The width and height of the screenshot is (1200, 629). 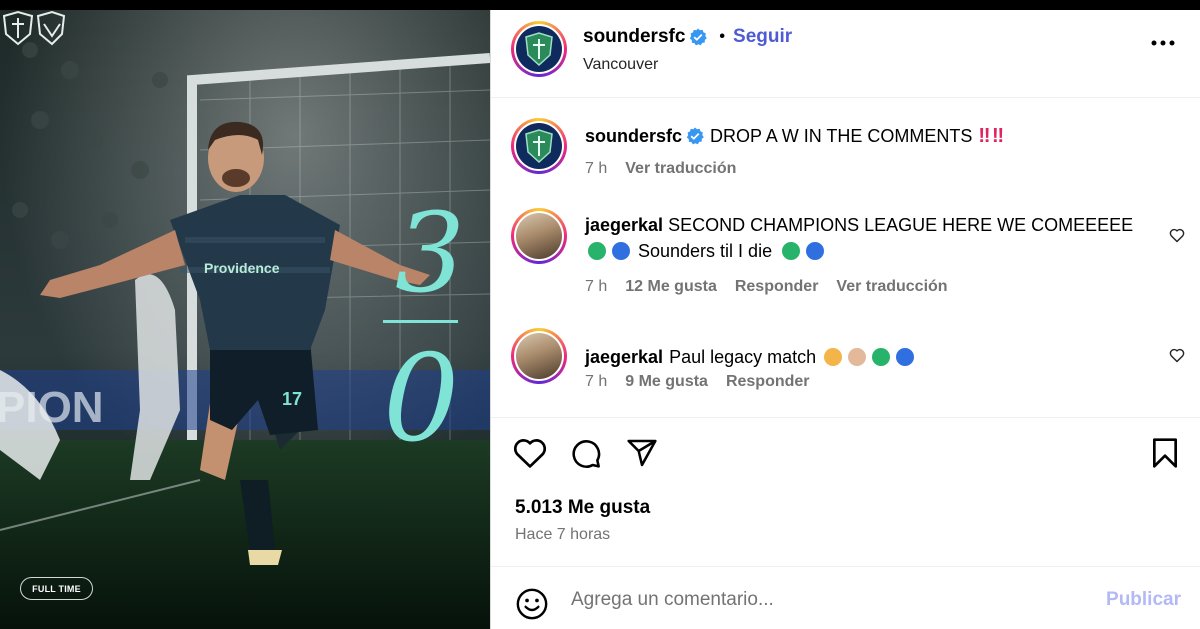 What do you see at coordinates (857, 357) in the screenshot?
I see `index-finger-emoji` at bounding box center [857, 357].